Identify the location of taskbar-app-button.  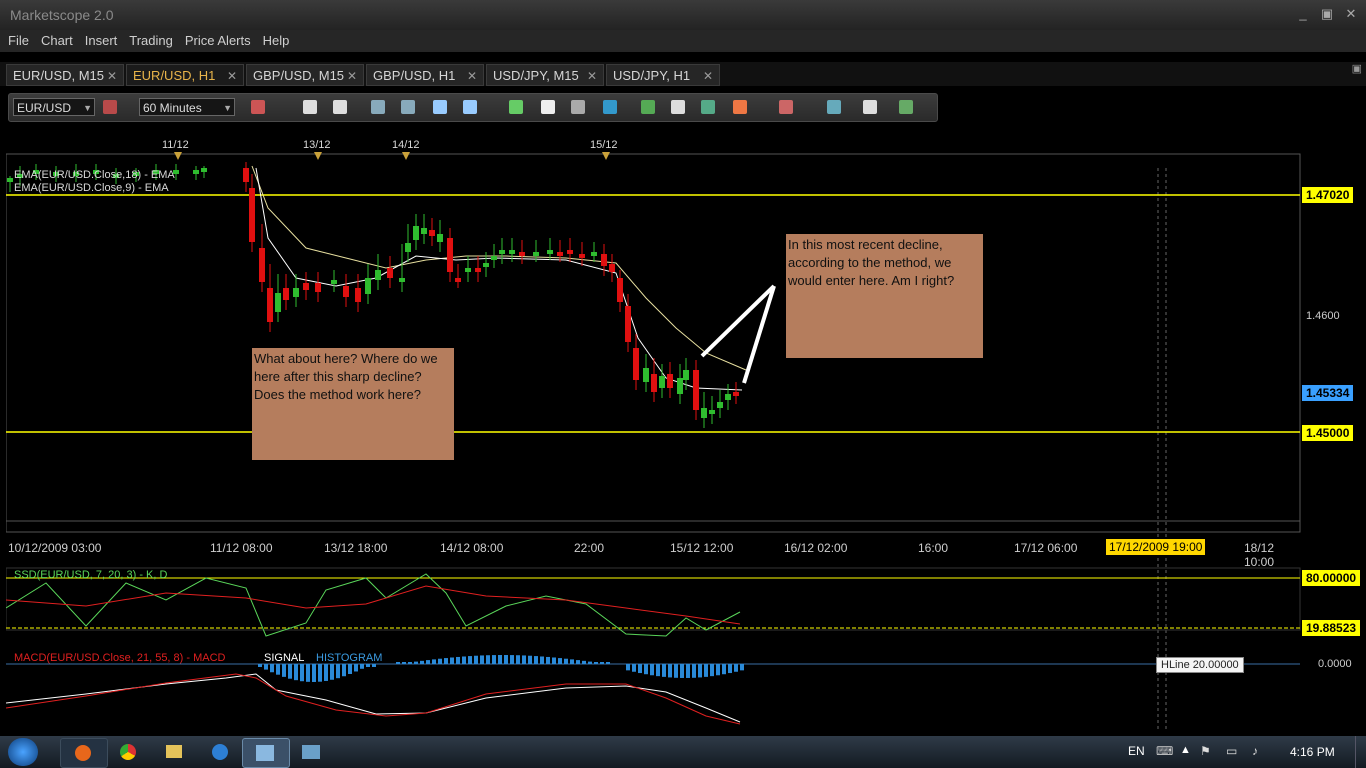
(313, 752).